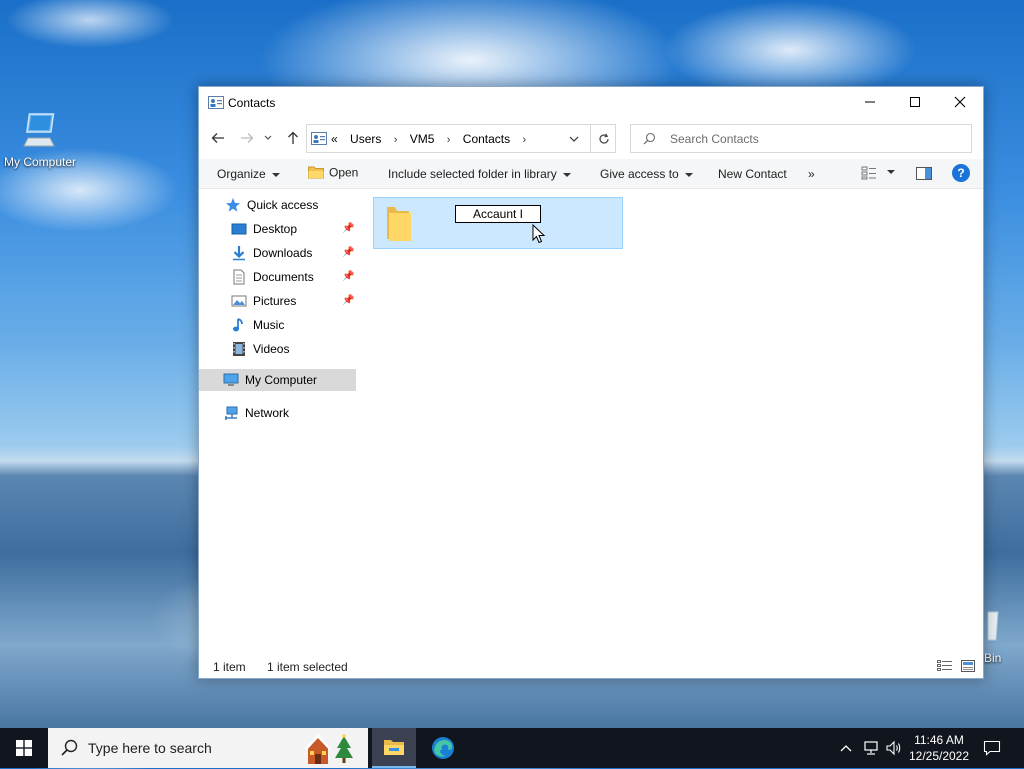 The width and height of the screenshot is (1024, 769). I want to click on chevron-up-icon, so click(846, 748).